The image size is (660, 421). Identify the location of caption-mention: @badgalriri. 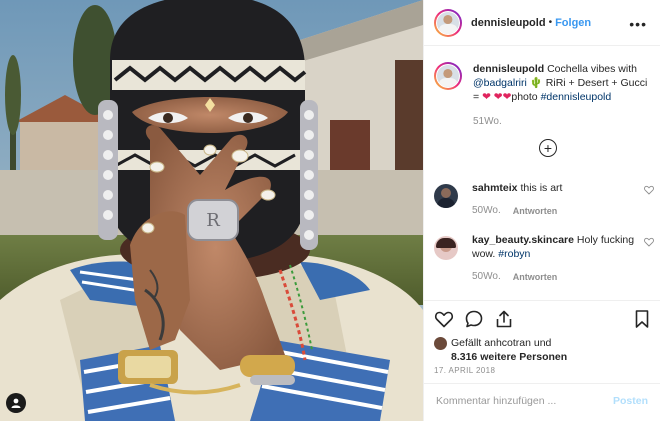
(500, 83).